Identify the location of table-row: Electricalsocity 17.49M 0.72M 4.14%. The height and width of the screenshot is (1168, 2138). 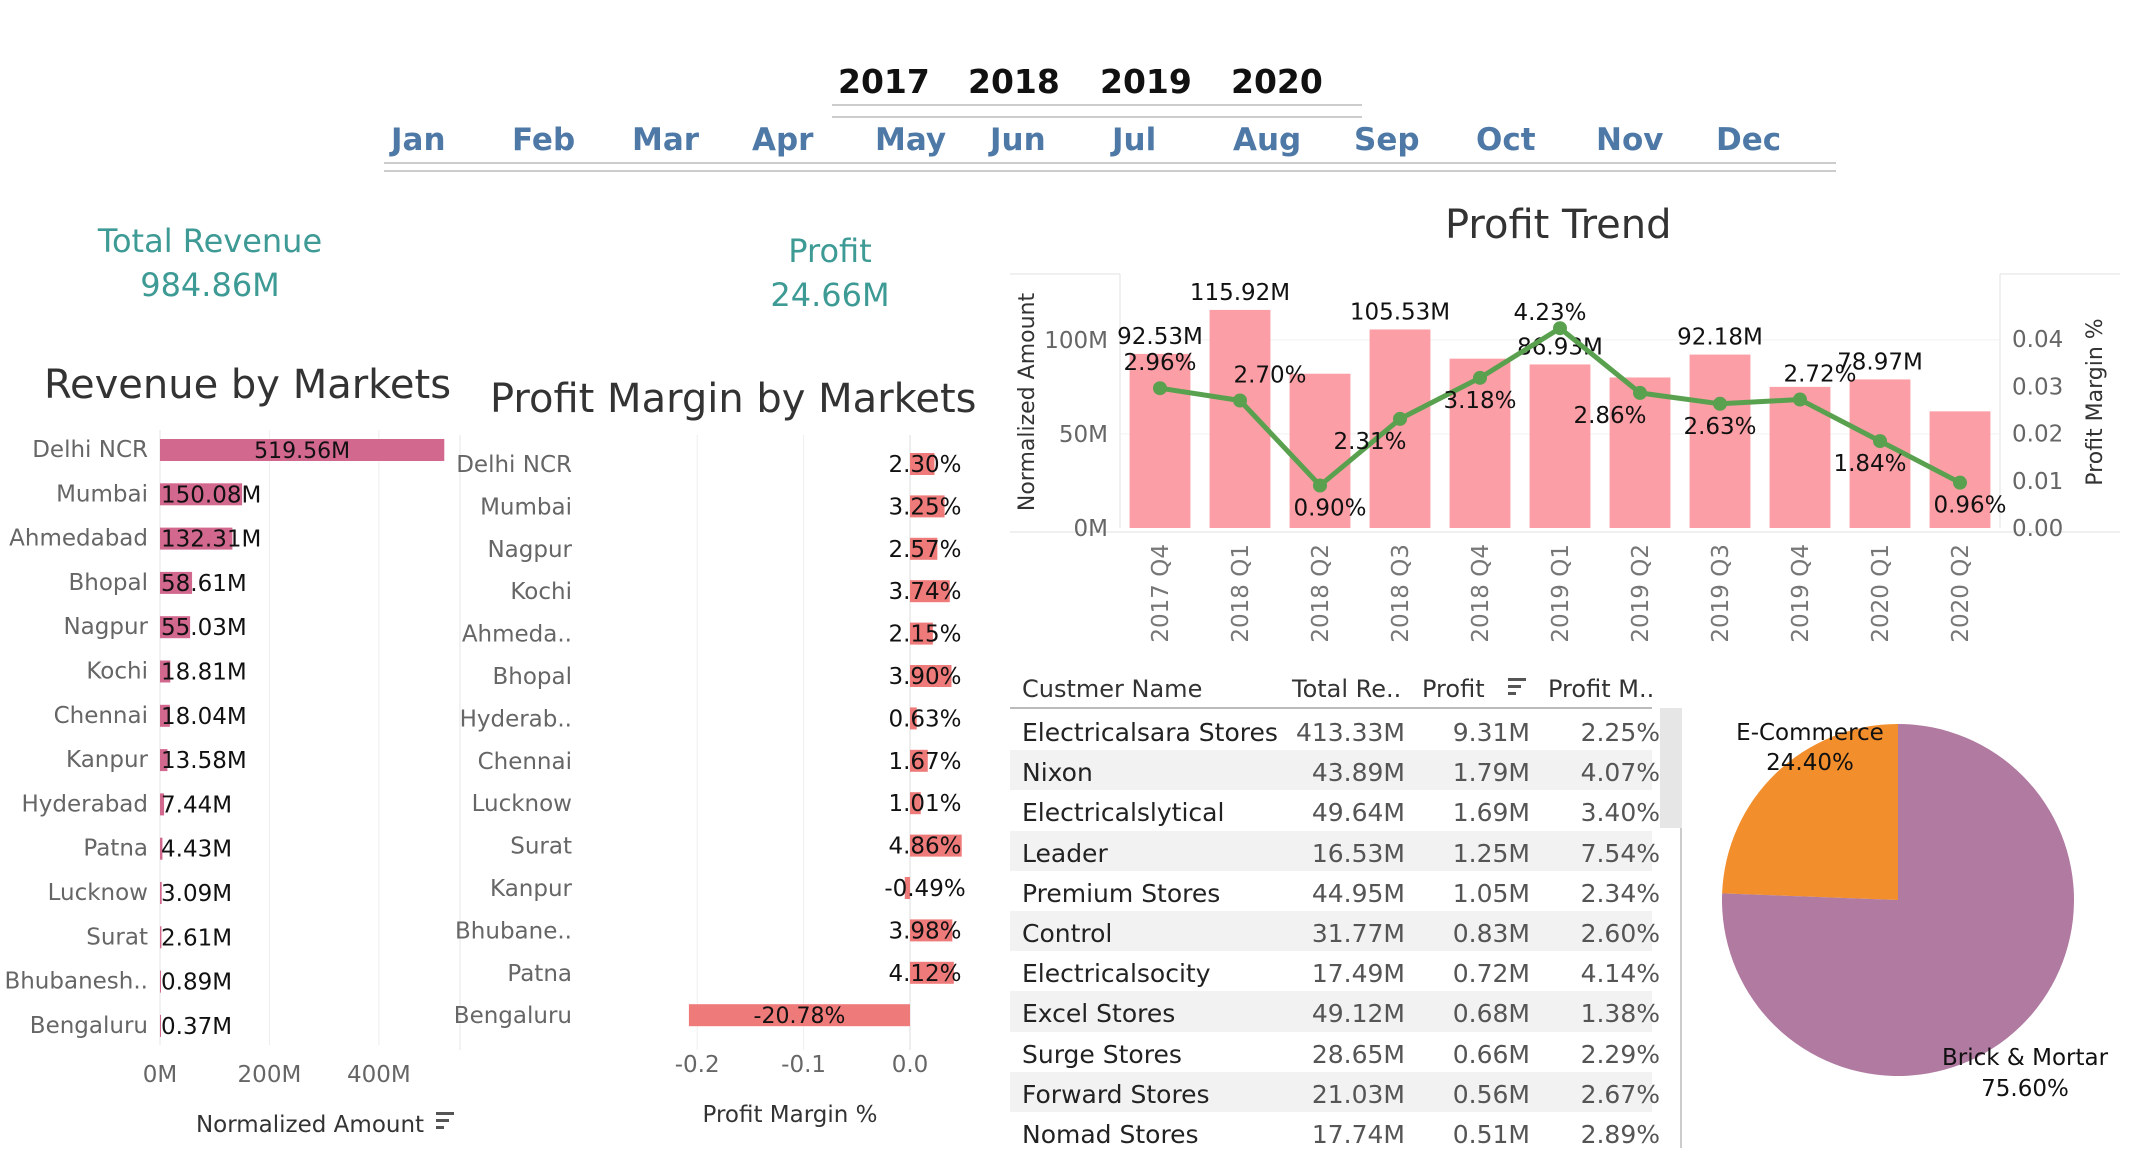
(1335, 971).